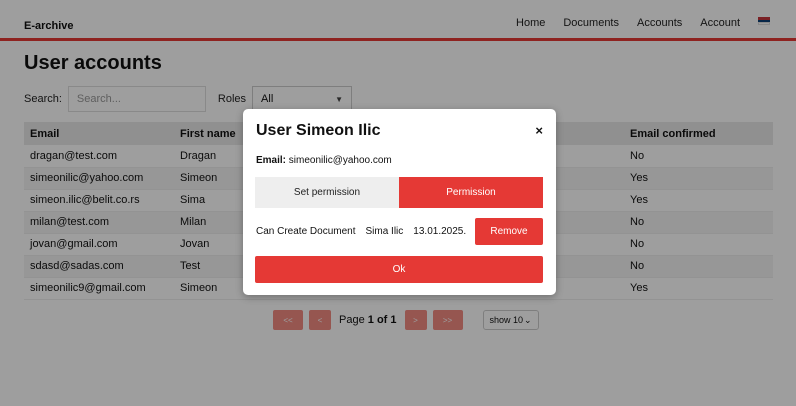  I want to click on modal-tabs: Set permission Permission, so click(399, 192).